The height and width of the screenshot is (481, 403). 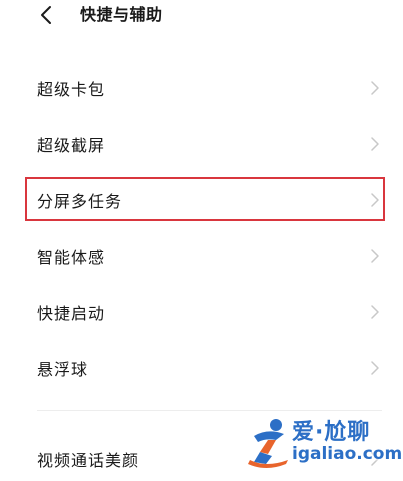 What do you see at coordinates (347, 454) in the screenshot?
I see `watermark-url: igaliao.com` at bounding box center [347, 454].